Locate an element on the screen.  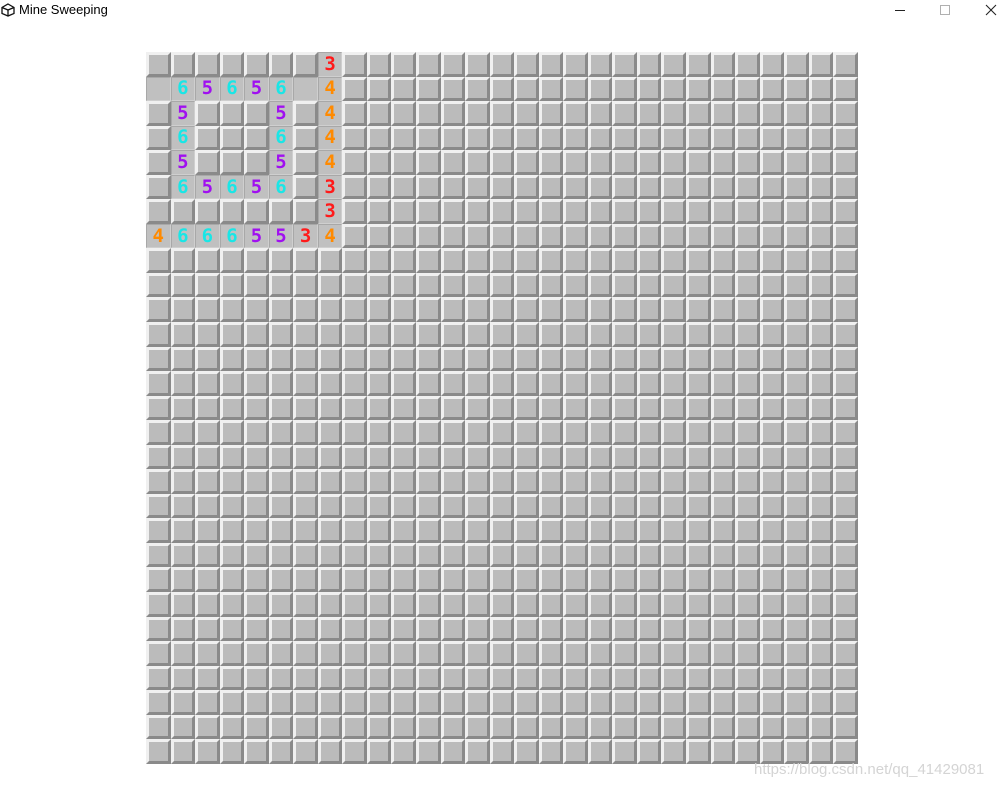
revealed-cell-number: 4 is located at coordinates (330, 138).